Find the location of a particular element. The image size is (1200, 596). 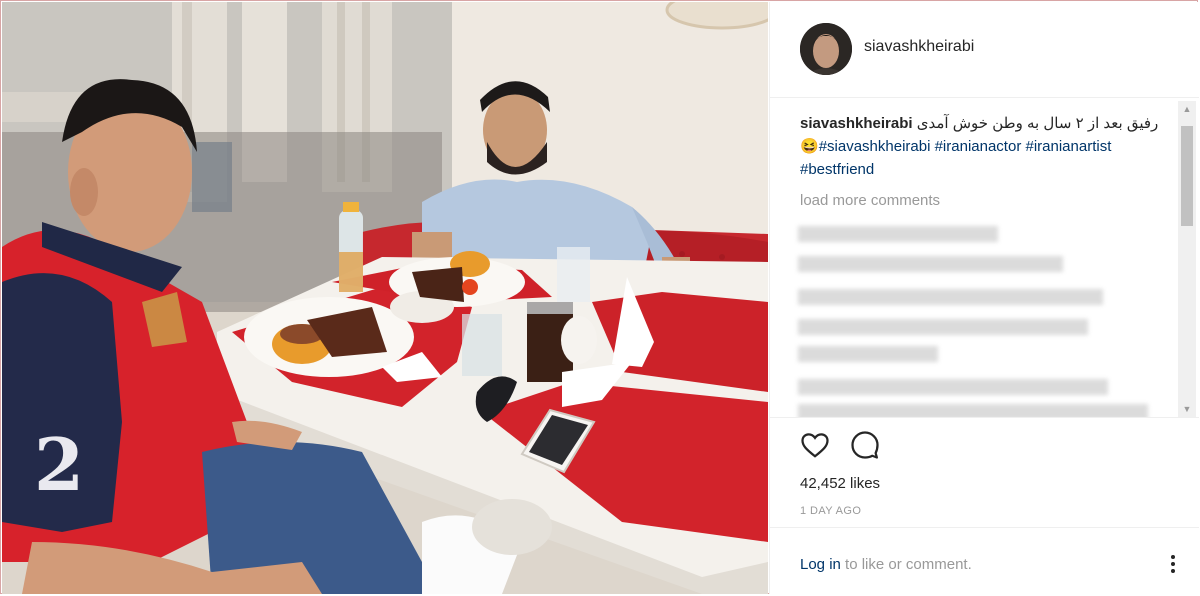

comments-scrollbar: ▲ ▼ is located at coordinates (1187, 259).